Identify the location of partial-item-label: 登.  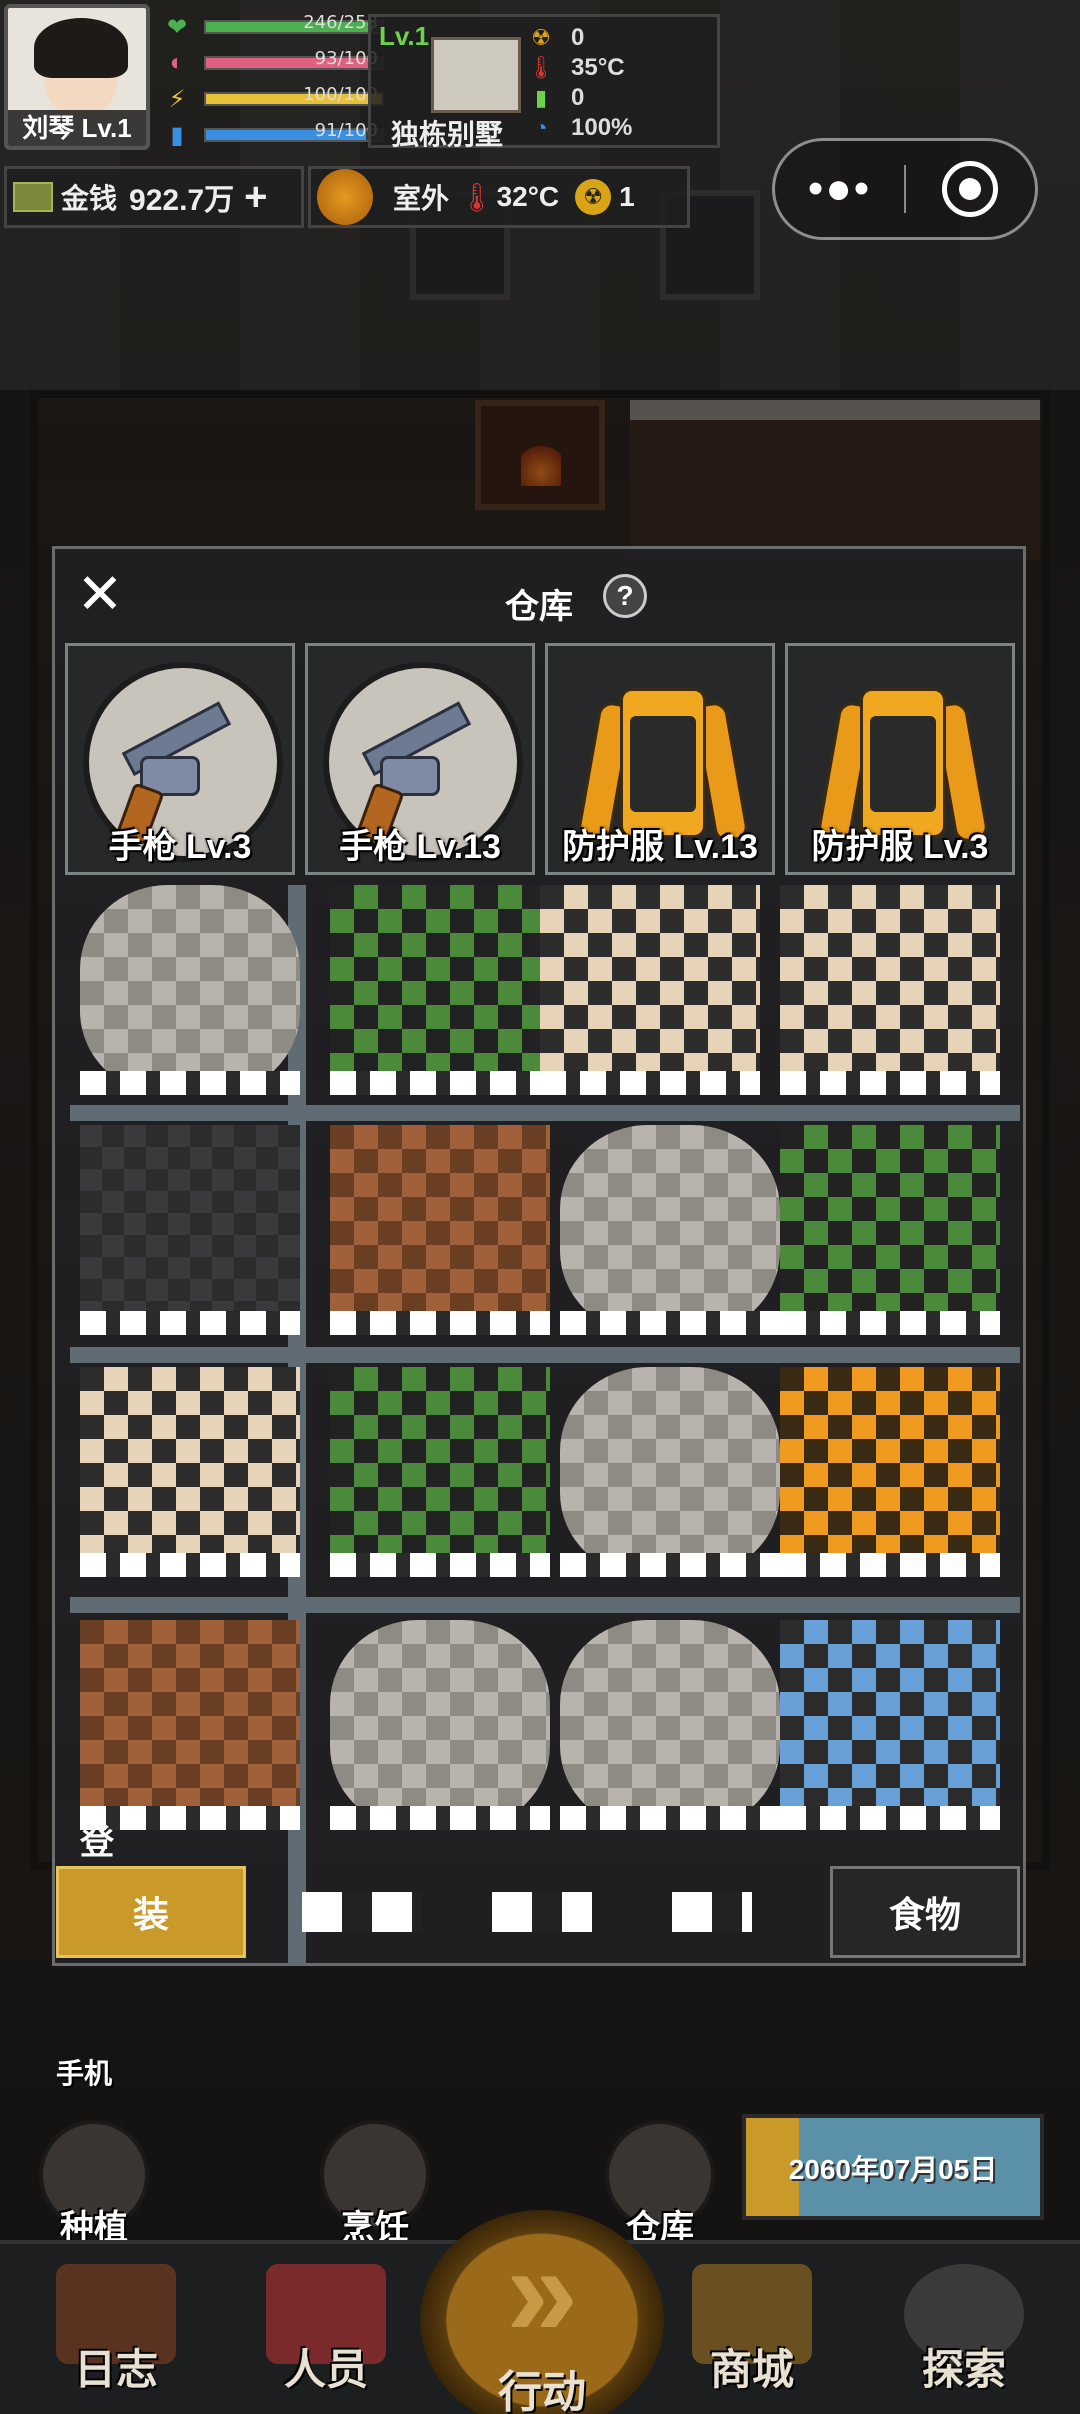
(97, 1843).